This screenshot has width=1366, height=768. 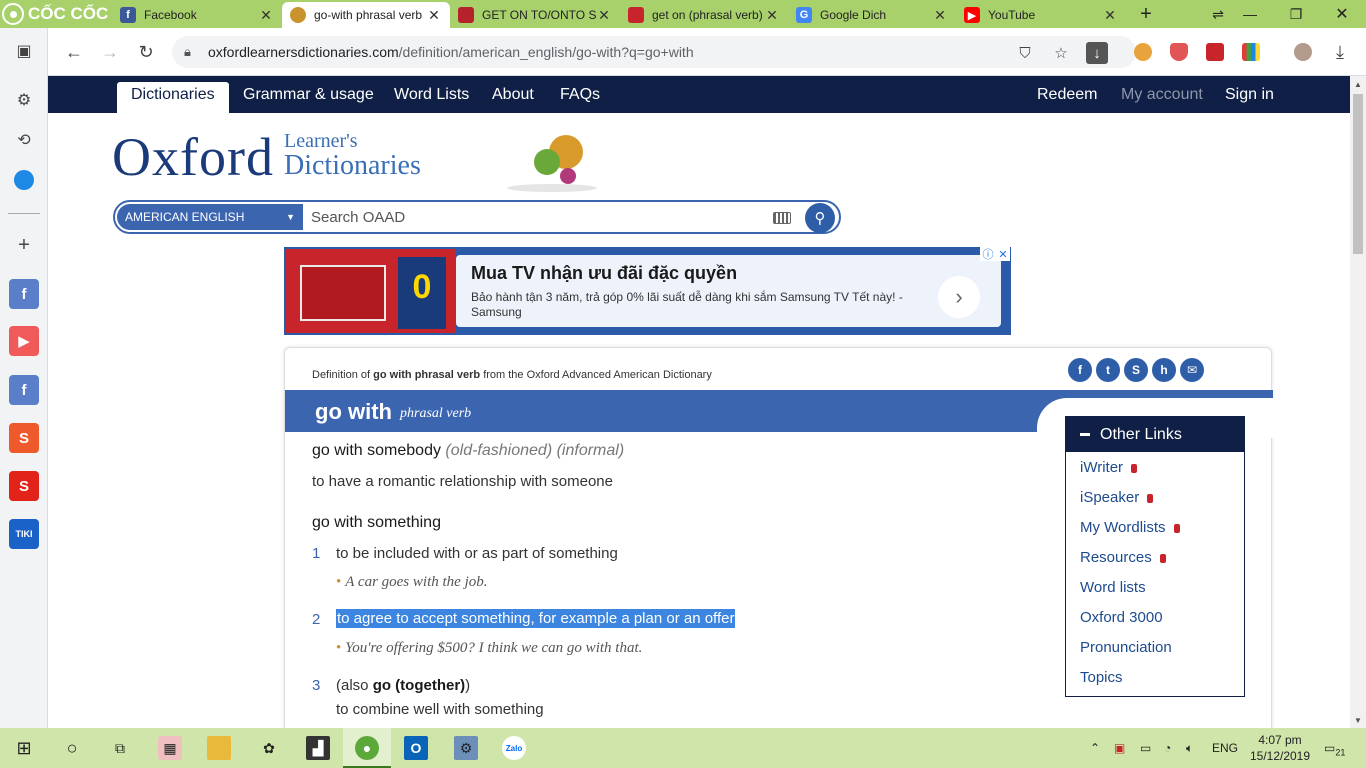 I want to click on settings-button: ⚙, so click(x=24, y=100).